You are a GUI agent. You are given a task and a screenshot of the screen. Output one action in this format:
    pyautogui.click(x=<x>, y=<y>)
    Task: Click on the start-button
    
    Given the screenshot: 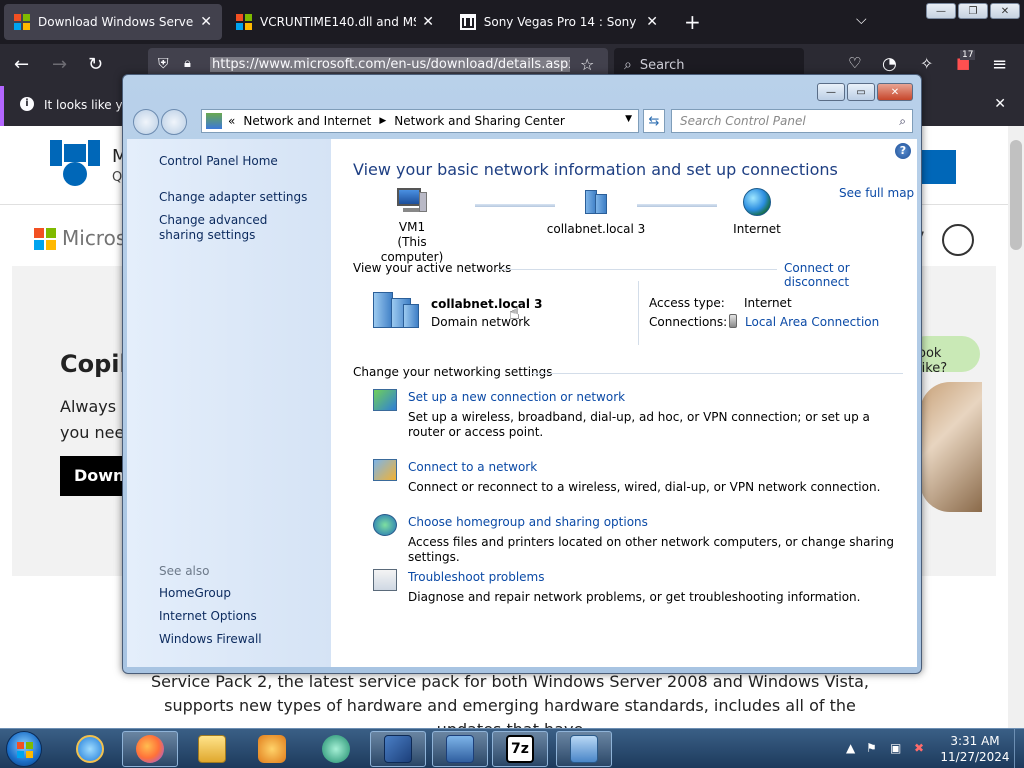 What is the action you would take?
    pyautogui.click(x=24, y=749)
    